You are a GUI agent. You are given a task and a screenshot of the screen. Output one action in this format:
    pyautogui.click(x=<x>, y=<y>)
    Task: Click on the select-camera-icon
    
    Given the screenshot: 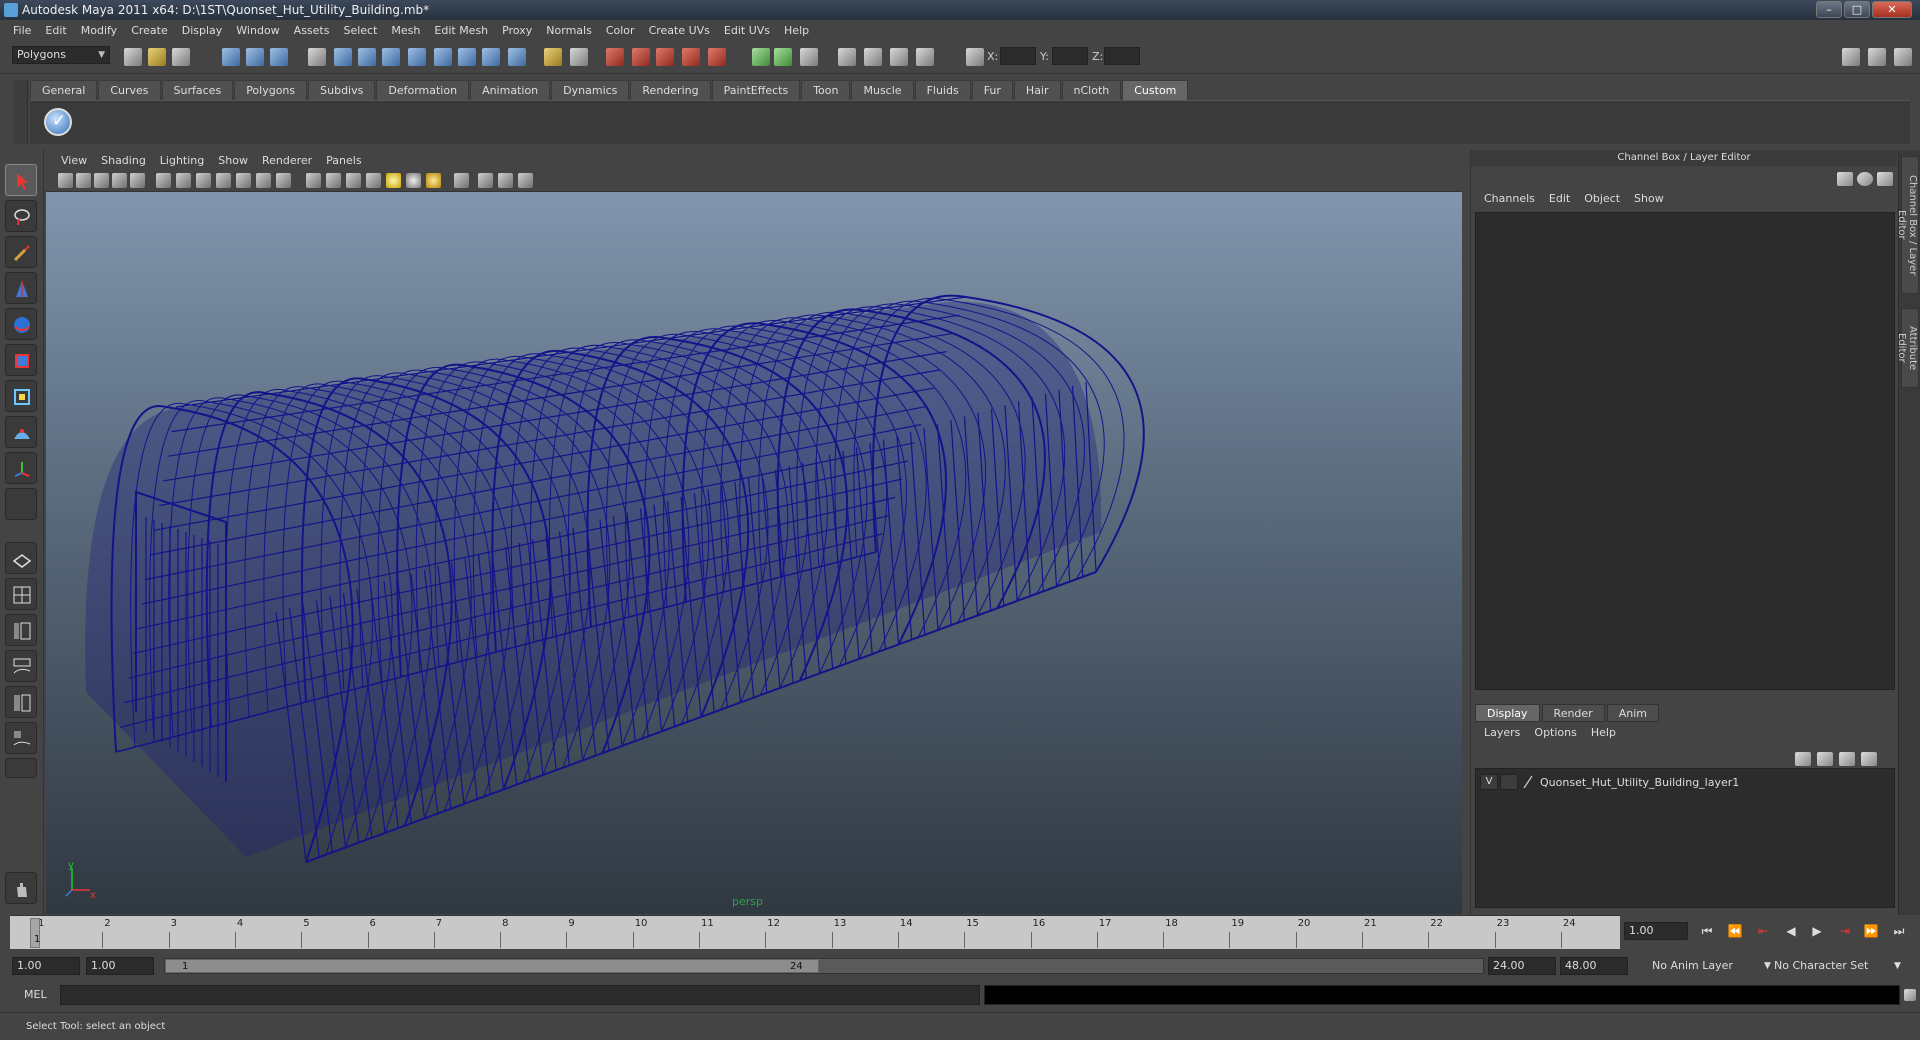 What is the action you would take?
    pyautogui.click(x=65, y=180)
    